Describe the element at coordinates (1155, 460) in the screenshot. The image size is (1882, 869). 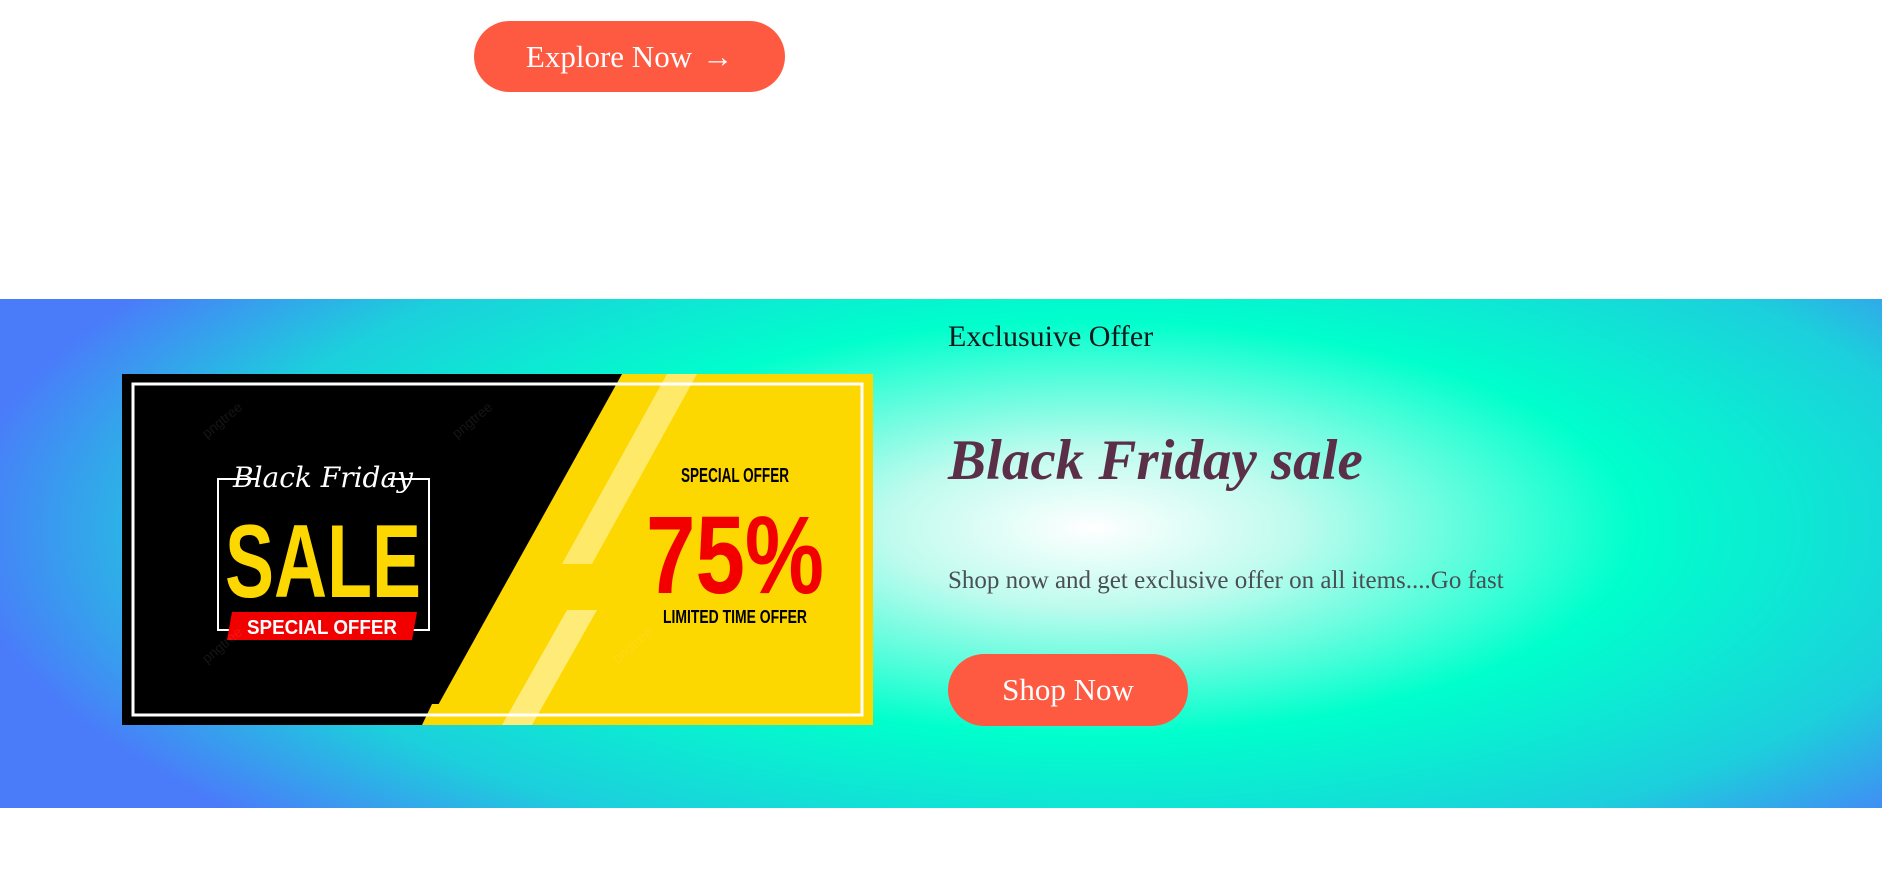
I see `sale-heading: Black Friday sale` at that location.